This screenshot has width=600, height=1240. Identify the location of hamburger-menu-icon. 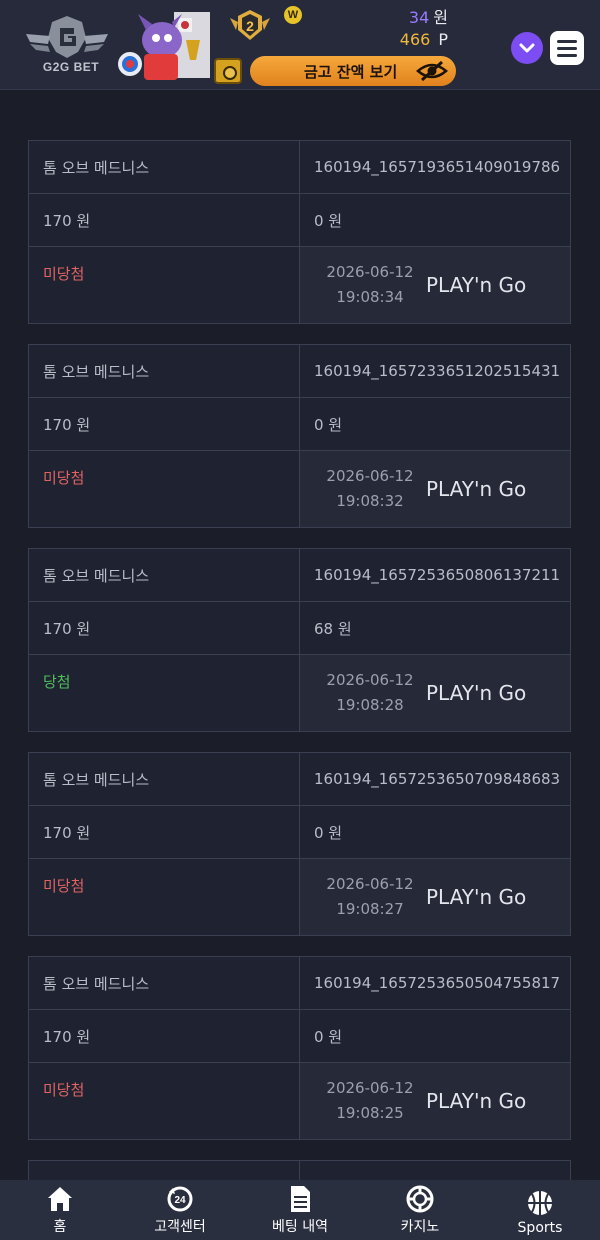
(567, 41).